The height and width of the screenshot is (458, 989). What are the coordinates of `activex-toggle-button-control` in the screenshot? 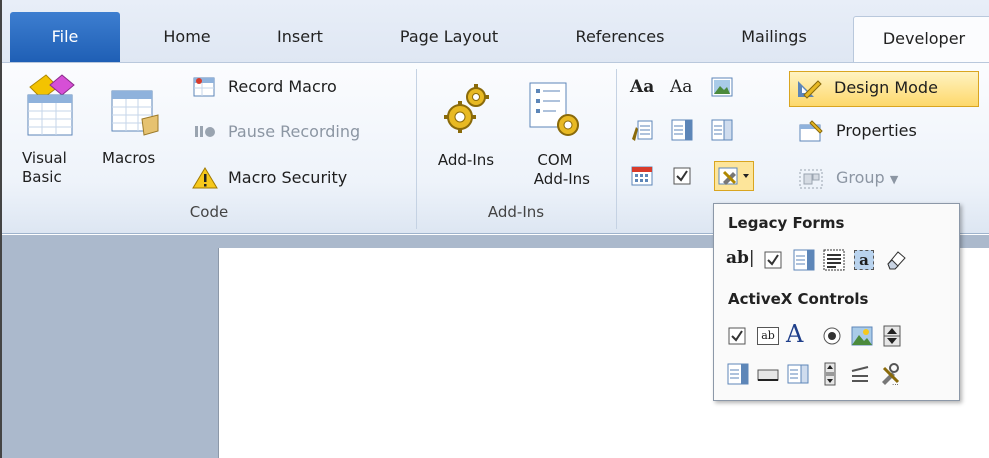 It's located at (860, 374).